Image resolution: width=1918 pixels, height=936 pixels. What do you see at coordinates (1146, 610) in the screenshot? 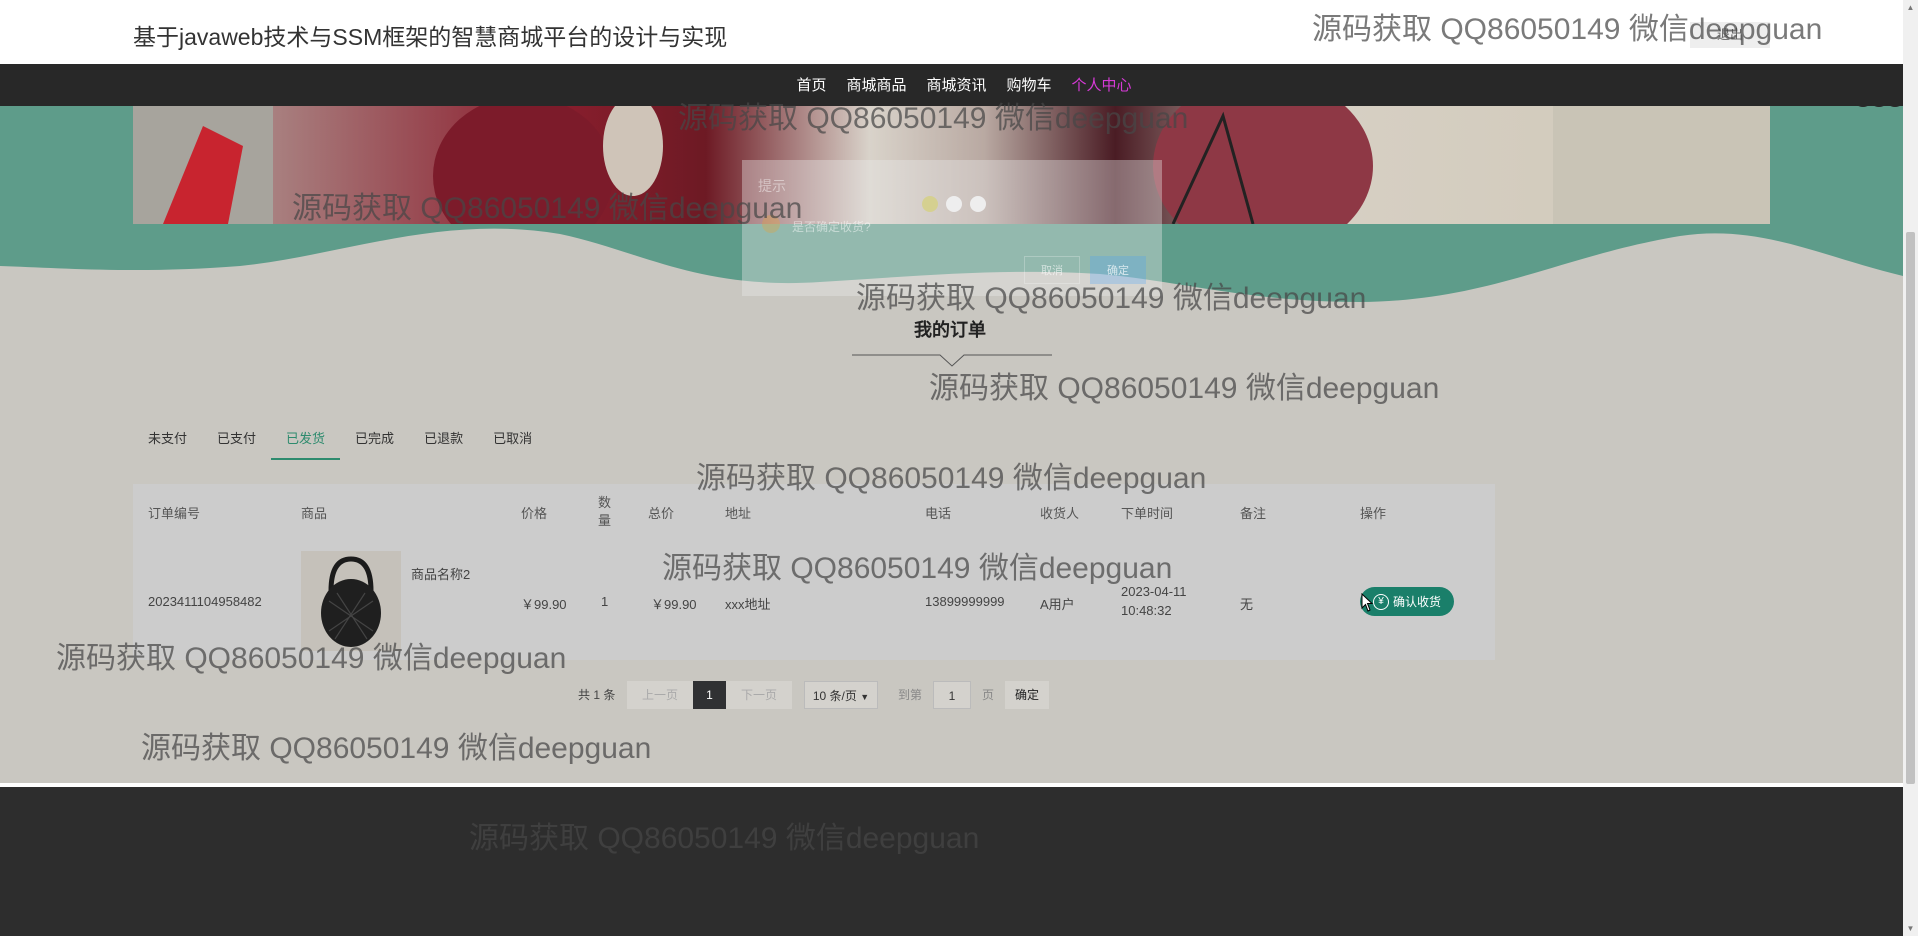
I see `order-time: 10:48:32` at bounding box center [1146, 610].